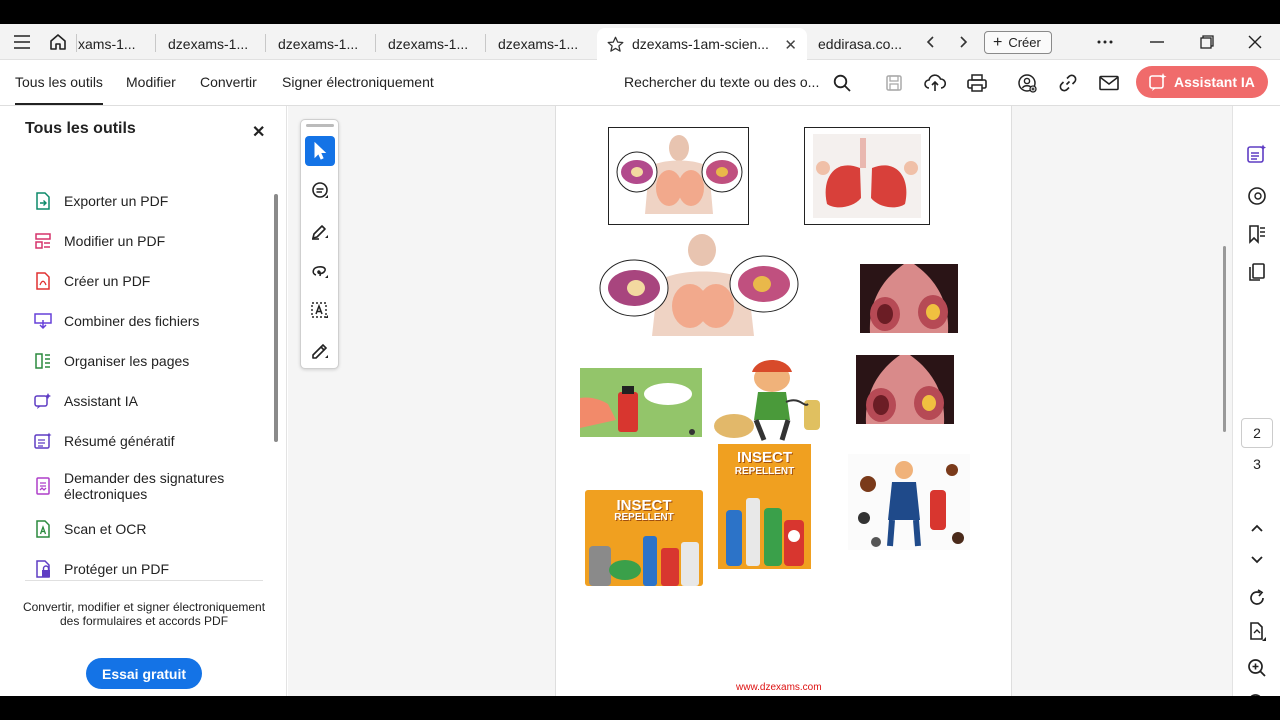 The image size is (1280, 720). I want to click on tool-create-pdf: Créer un PDF, so click(149, 281).